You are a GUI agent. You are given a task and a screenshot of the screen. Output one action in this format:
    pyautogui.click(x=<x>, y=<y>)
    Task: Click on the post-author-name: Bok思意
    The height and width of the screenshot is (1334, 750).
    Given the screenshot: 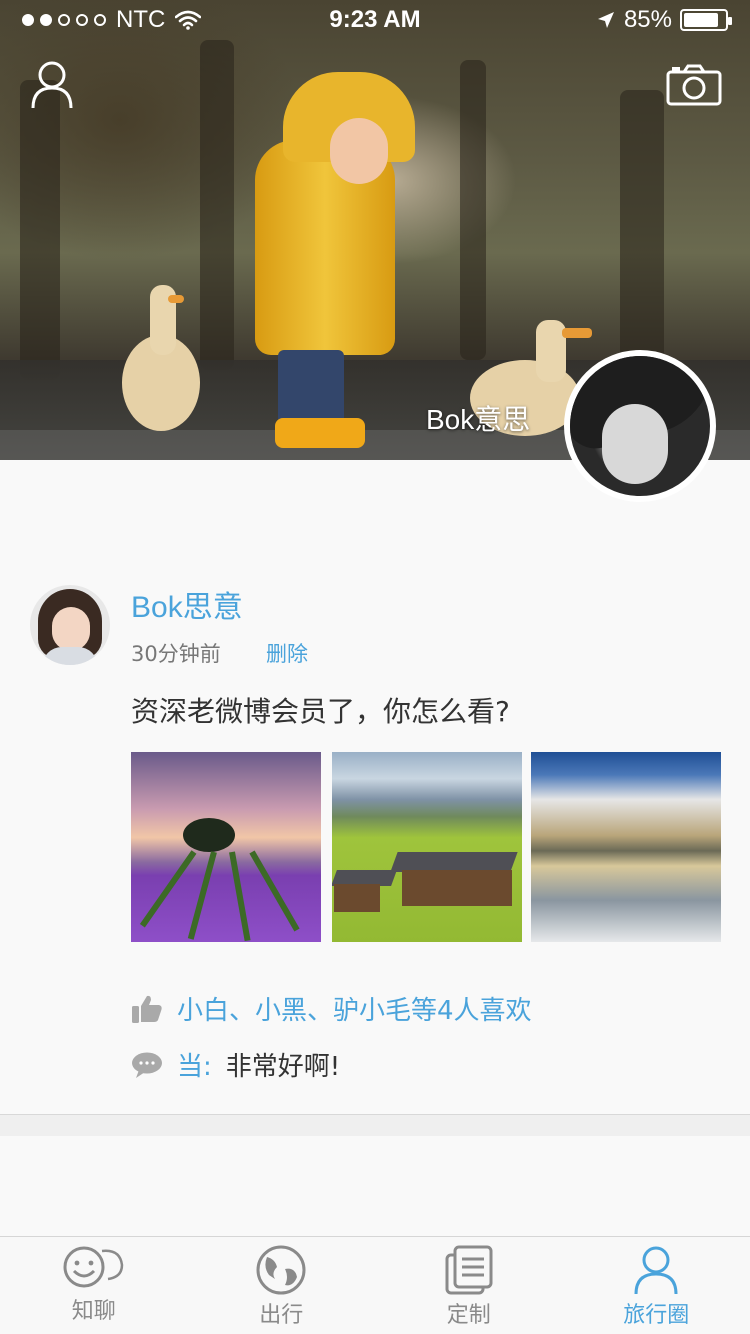 What is the action you would take?
    pyautogui.click(x=187, y=604)
    